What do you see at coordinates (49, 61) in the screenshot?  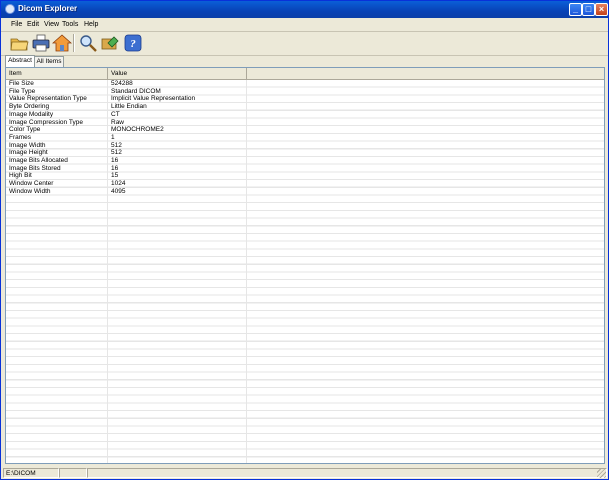 I see `tab-all-items: All Items` at bounding box center [49, 61].